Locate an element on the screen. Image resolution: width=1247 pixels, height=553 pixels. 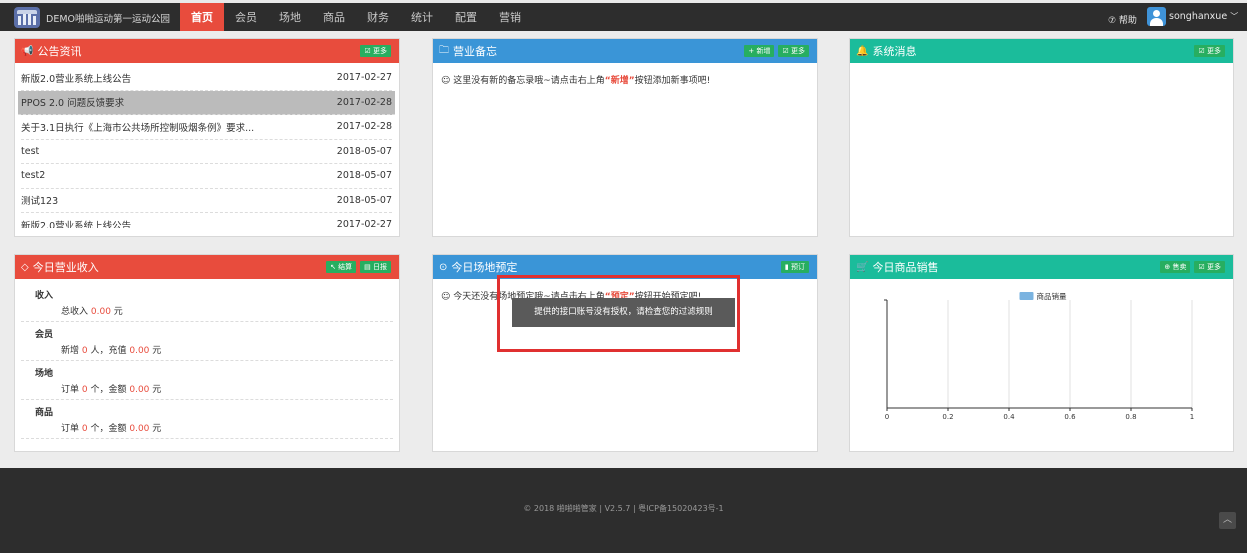
nav-venues: 场地 is located at coordinates (290, 17).